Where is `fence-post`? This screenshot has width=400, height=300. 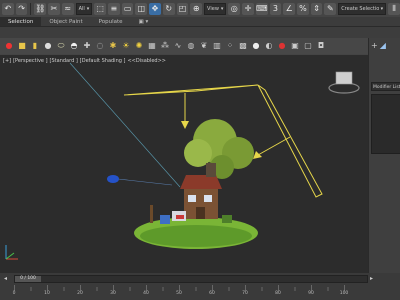 fence-post is located at coordinates (151, 214).